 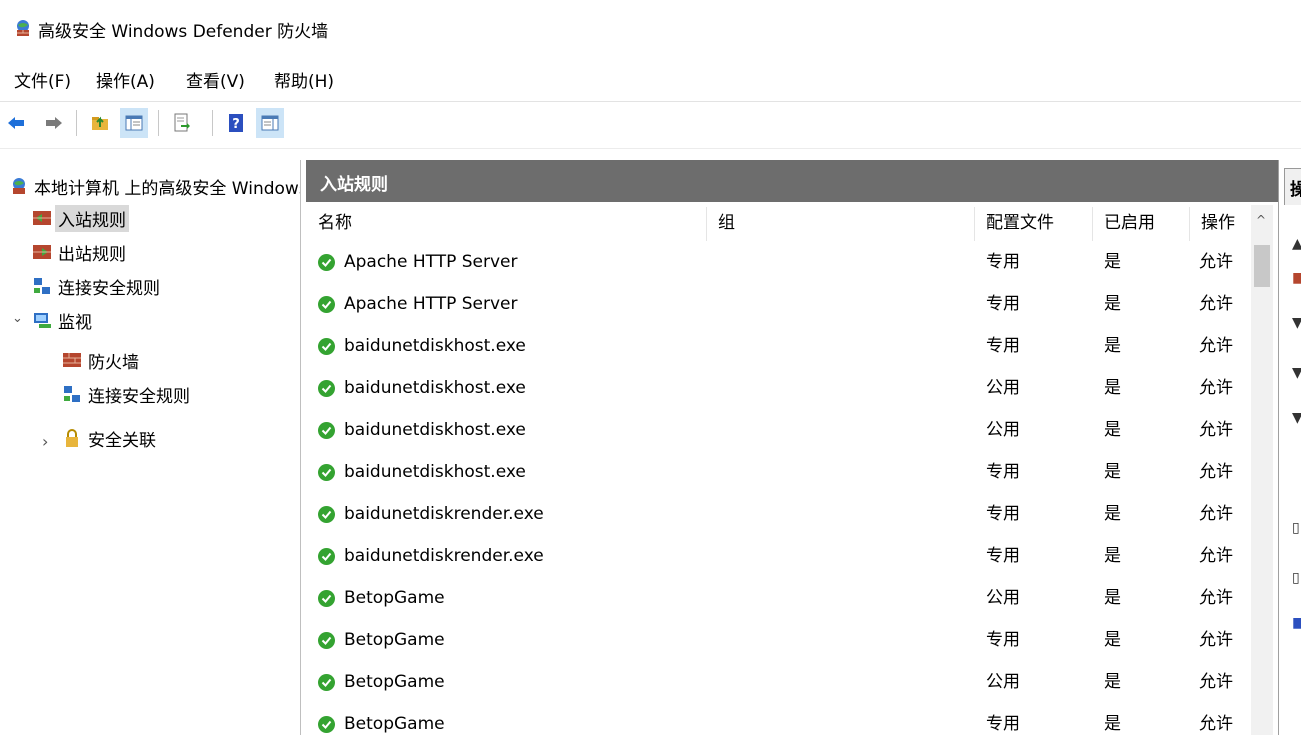 I want to click on show-hide-tree-icon, so click(x=134, y=123).